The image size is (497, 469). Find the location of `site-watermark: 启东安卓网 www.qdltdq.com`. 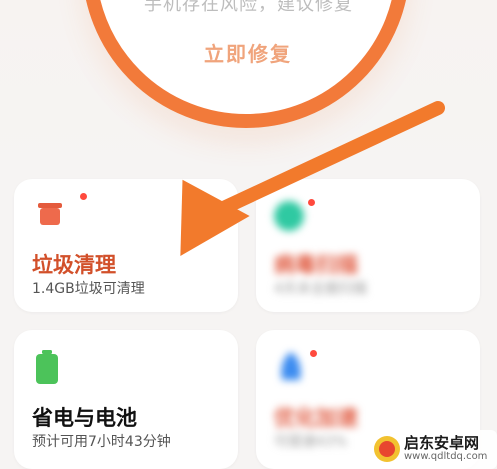

site-watermark: 启东安卓网 www.qdltdq.com is located at coordinates (433, 449).